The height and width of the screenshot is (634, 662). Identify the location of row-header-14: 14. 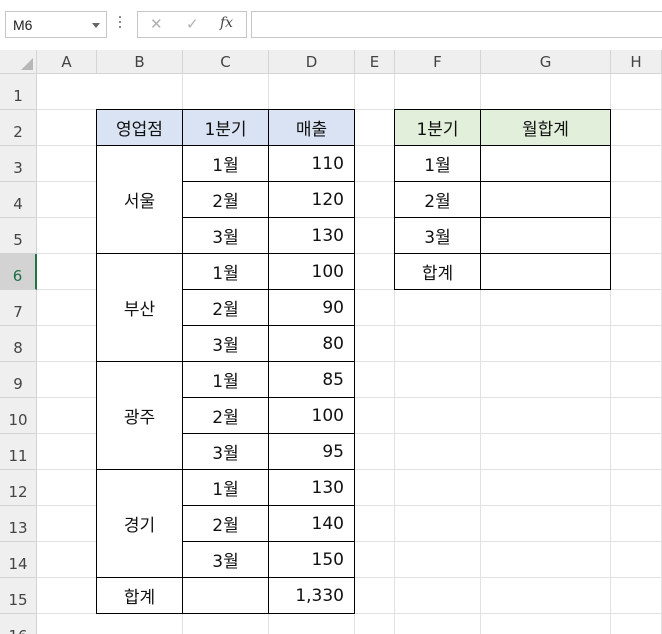
(18, 560).